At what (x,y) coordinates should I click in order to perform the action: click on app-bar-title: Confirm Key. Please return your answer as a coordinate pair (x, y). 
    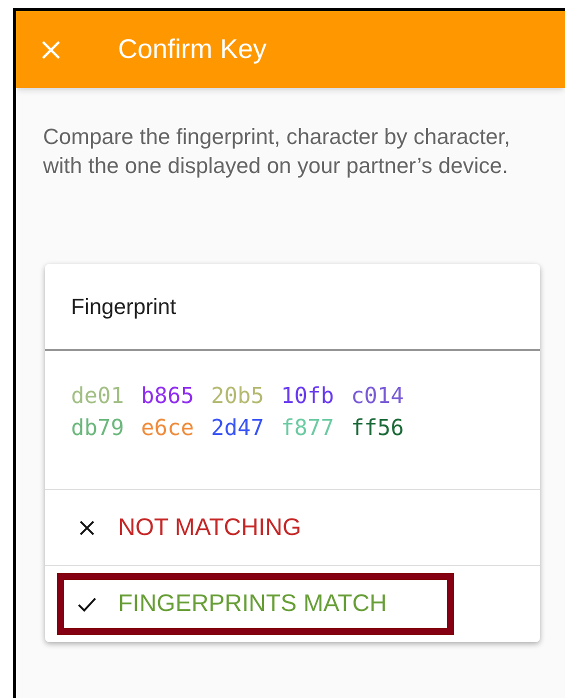
    Looking at the image, I should click on (192, 49).